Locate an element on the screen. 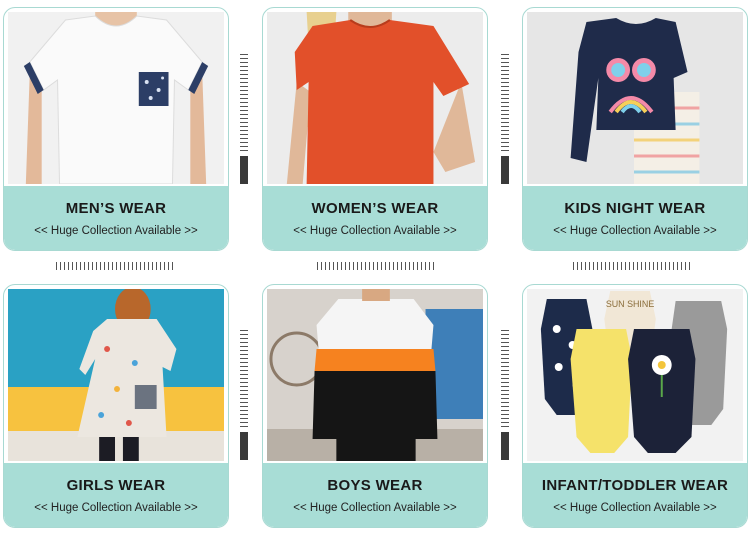  horizontal-divider-left is located at coordinates (116, 266).